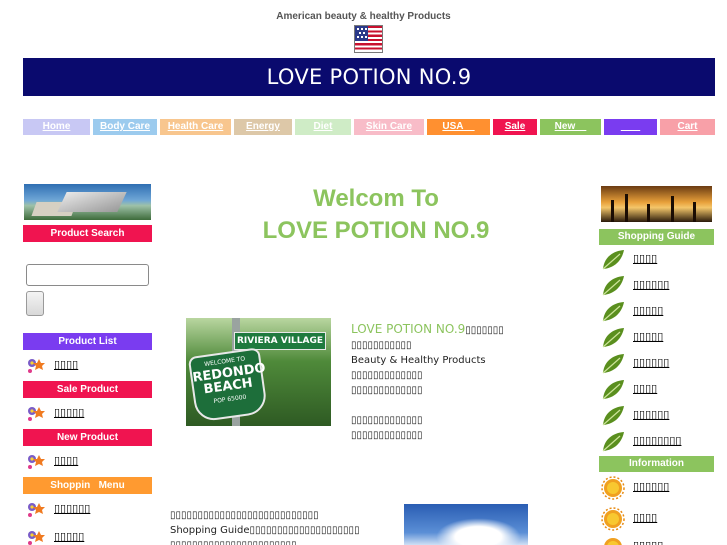 Image resolution: width=727 pixels, height=545 pixels. I want to click on search-input, so click(87, 275).